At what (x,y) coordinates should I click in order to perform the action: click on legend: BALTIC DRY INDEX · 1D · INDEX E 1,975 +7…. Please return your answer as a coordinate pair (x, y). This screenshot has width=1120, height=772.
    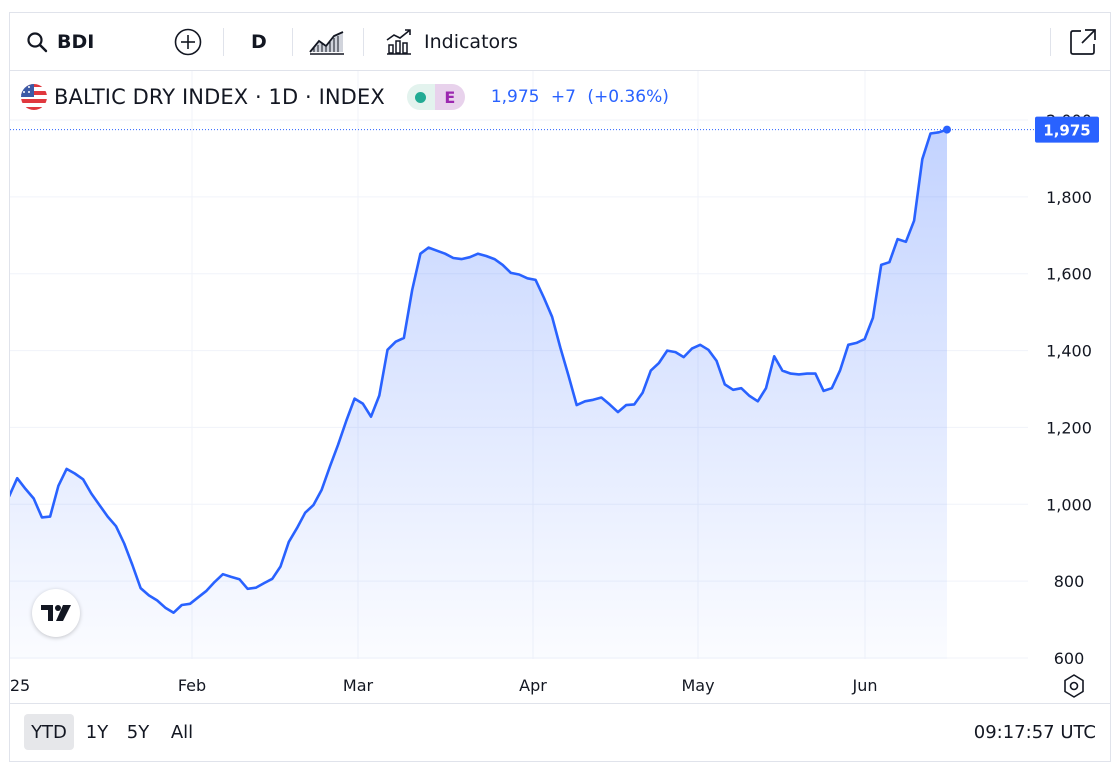
    Looking at the image, I should click on (347, 97).